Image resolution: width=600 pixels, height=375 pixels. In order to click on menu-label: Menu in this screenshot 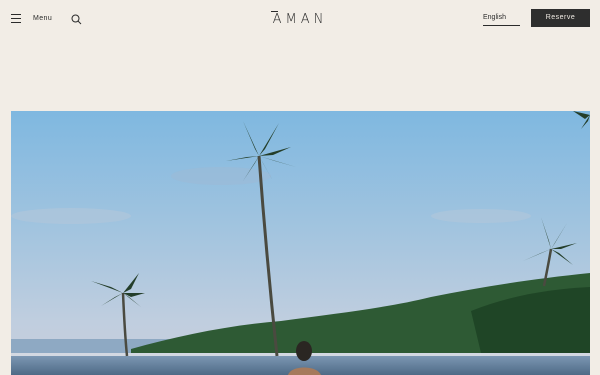, I will do `click(43, 18)`.